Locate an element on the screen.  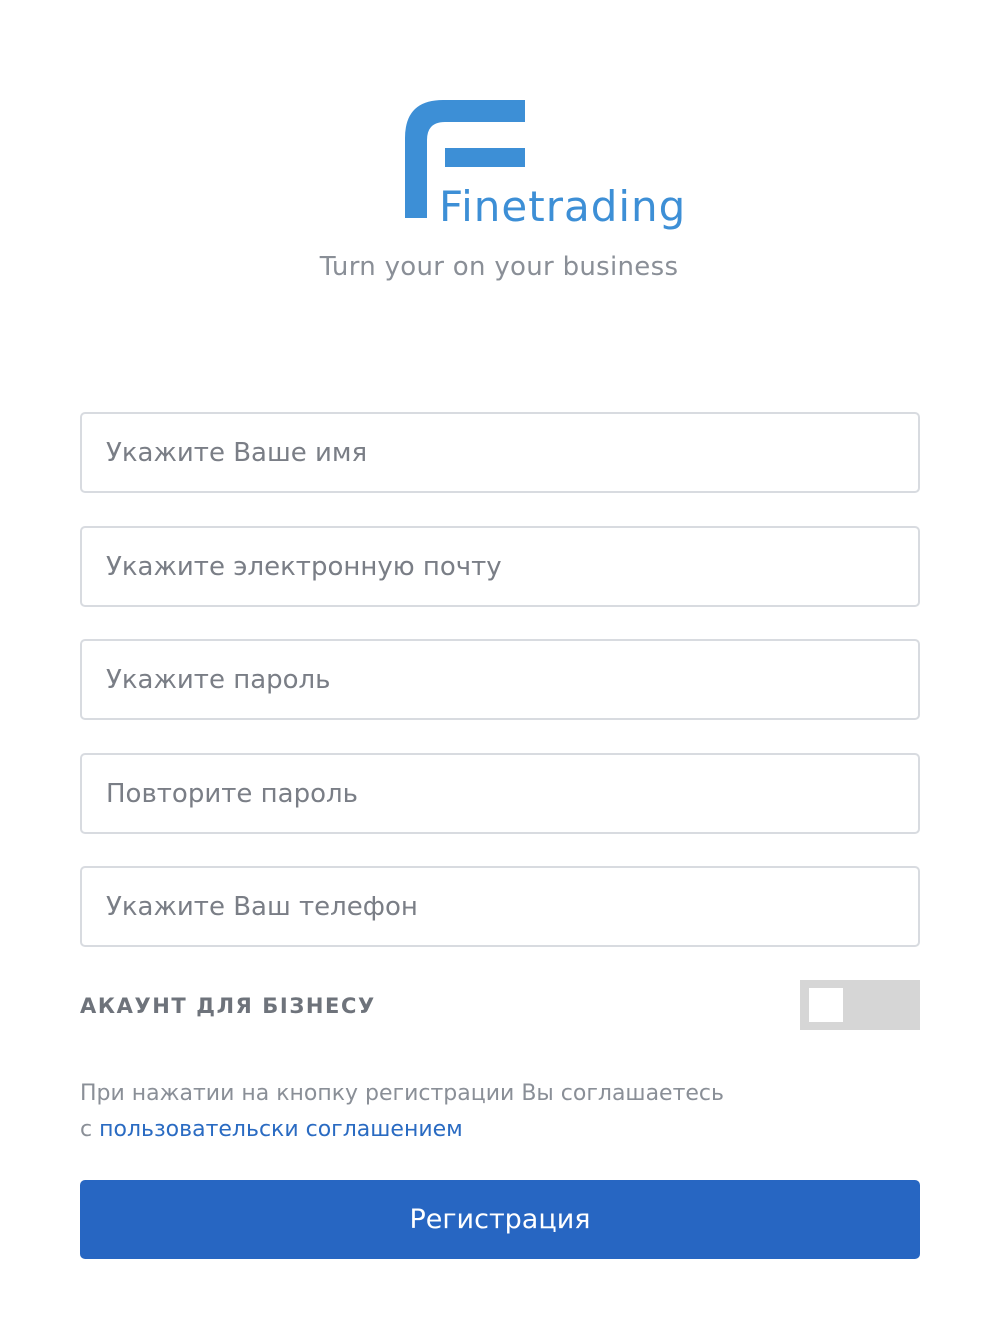
user-agreement-link: пользовательски соглашением is located at coordinates (281, 1129).